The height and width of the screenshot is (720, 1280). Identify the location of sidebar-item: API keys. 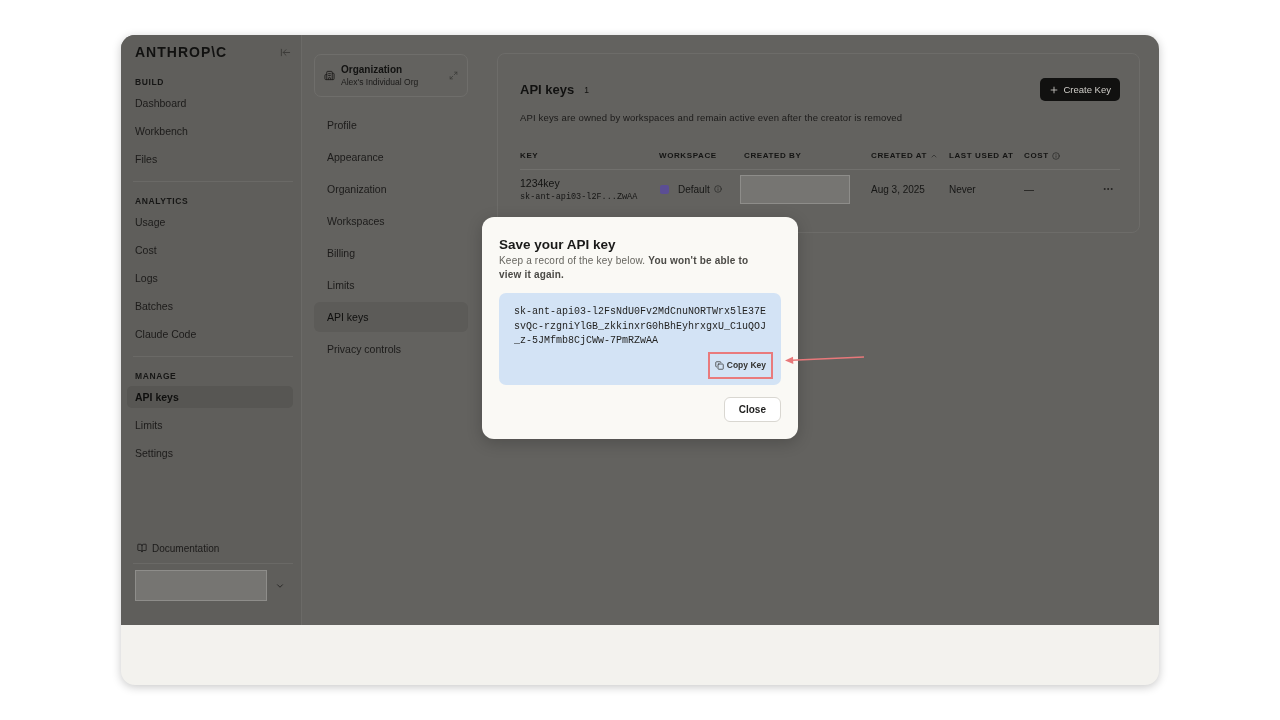
(210, 397).